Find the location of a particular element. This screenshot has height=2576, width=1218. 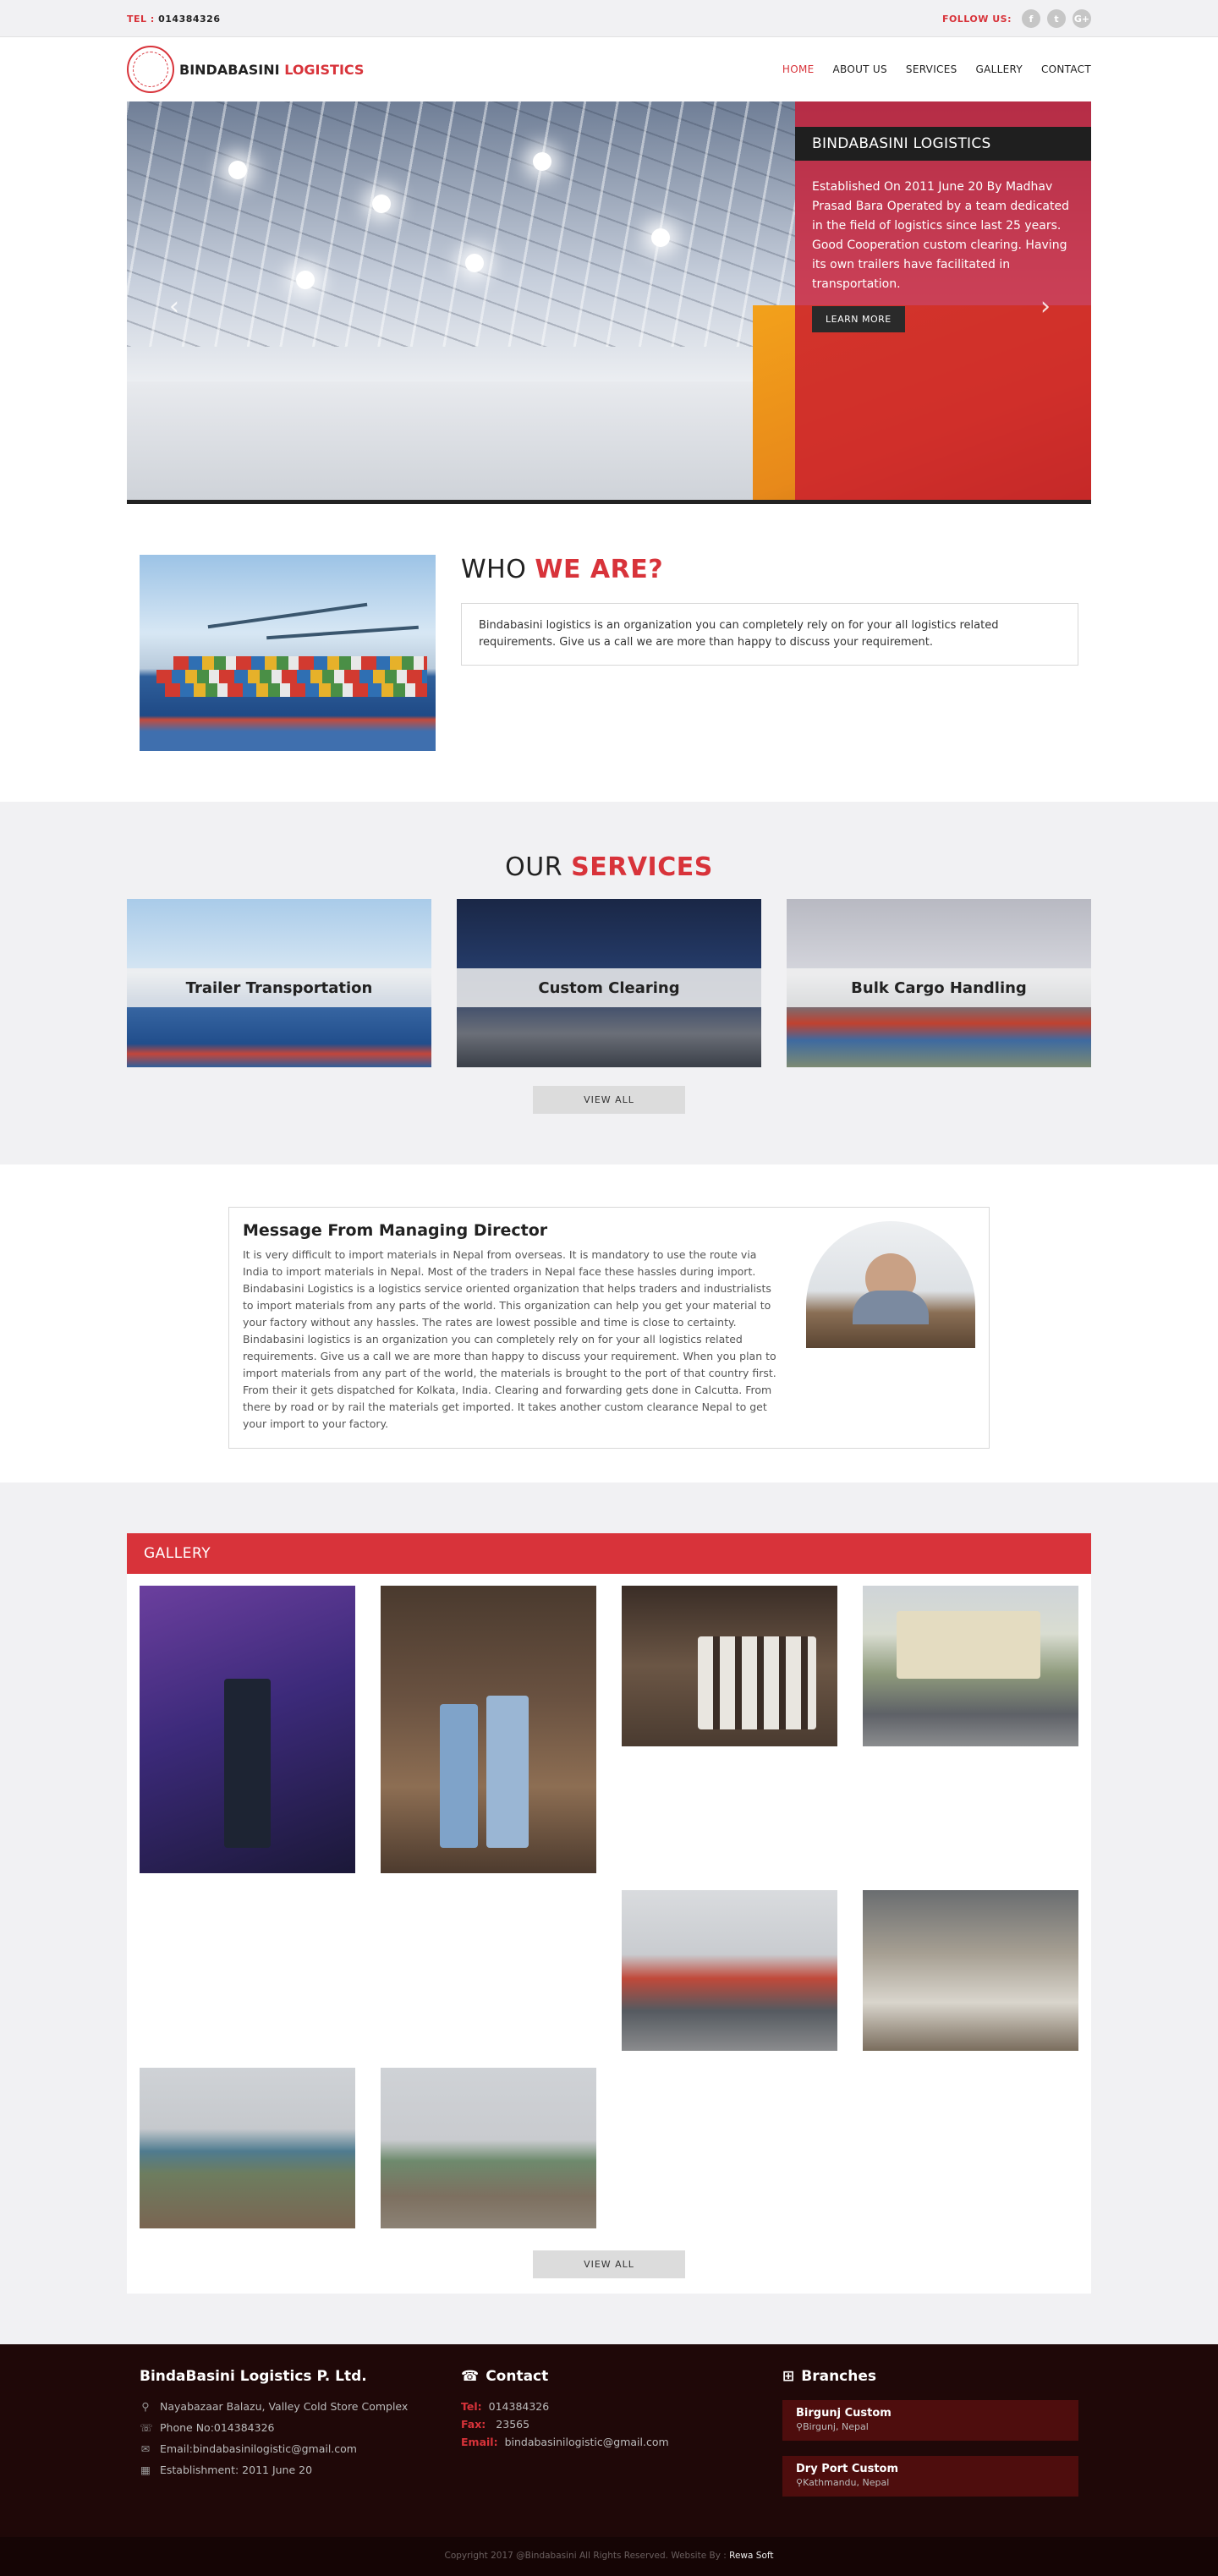

brand-name: BINDABASINI LOGISTICS is located at coordinates (271, 70).